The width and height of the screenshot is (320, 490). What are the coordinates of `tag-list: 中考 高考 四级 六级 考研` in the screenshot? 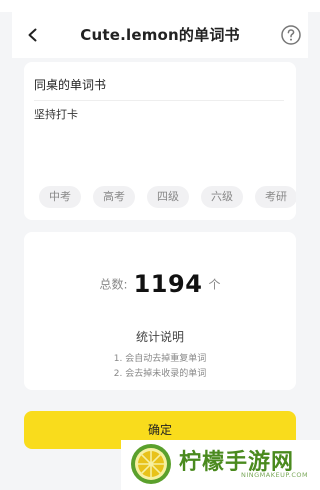 It's located at (167, 198).